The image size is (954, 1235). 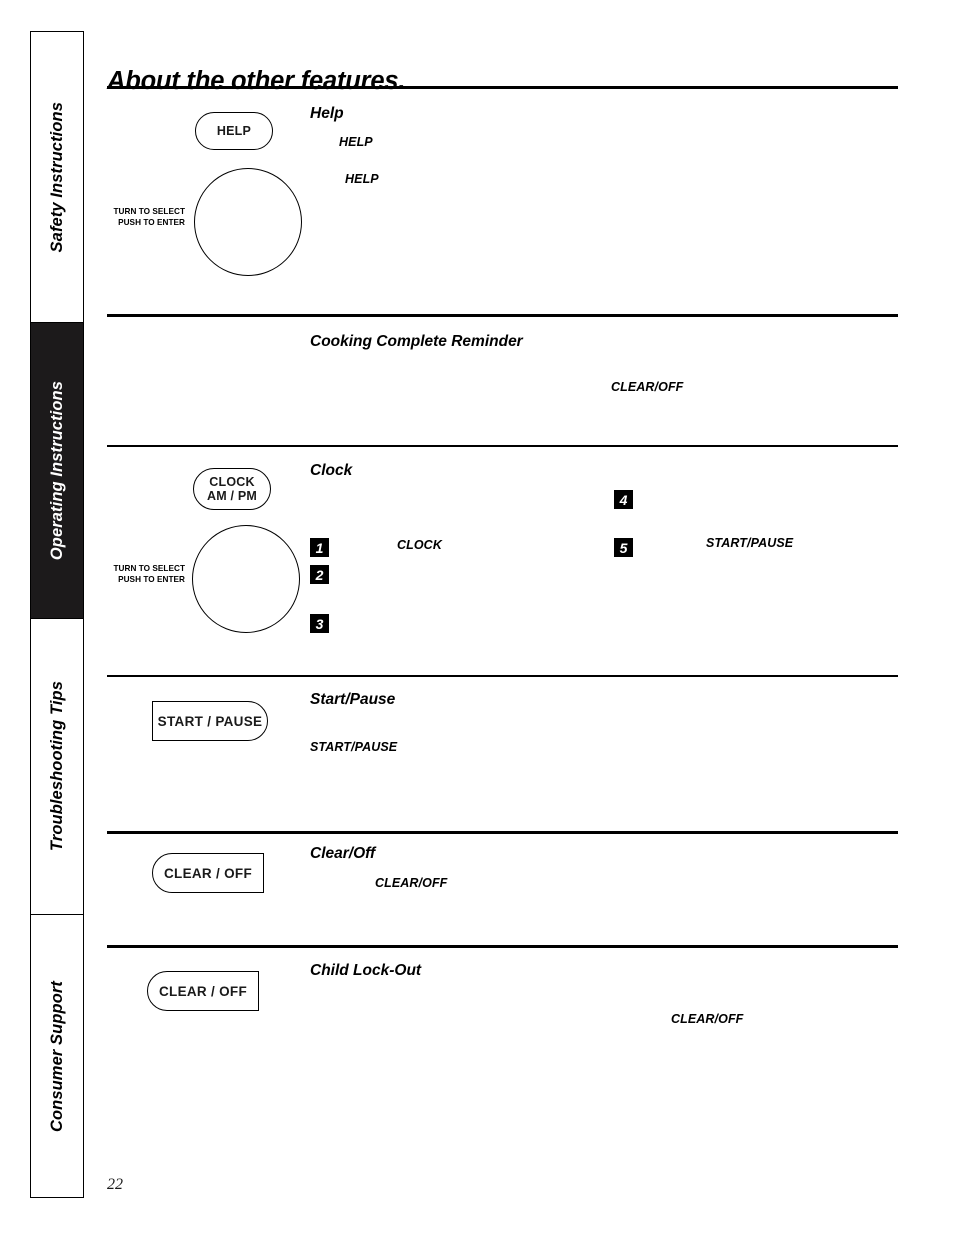 I want to click on page-number: 22, so click(x=115, y=1184).